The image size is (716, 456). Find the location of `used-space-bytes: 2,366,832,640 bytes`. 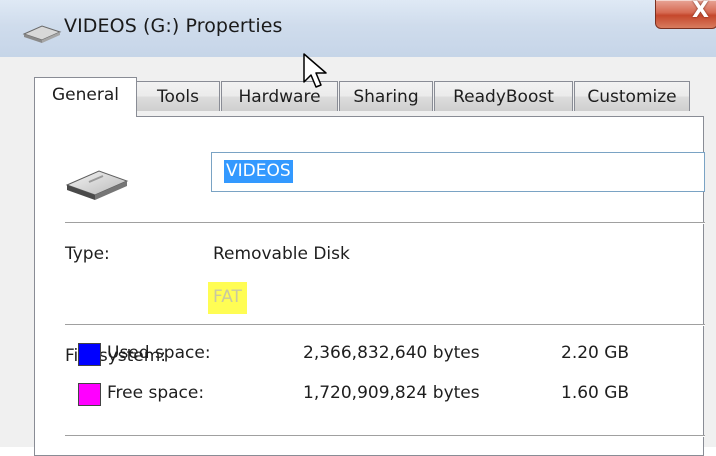

used-space-bytes: 2,366,832,640 bytes is located at coordinates (391, 353).